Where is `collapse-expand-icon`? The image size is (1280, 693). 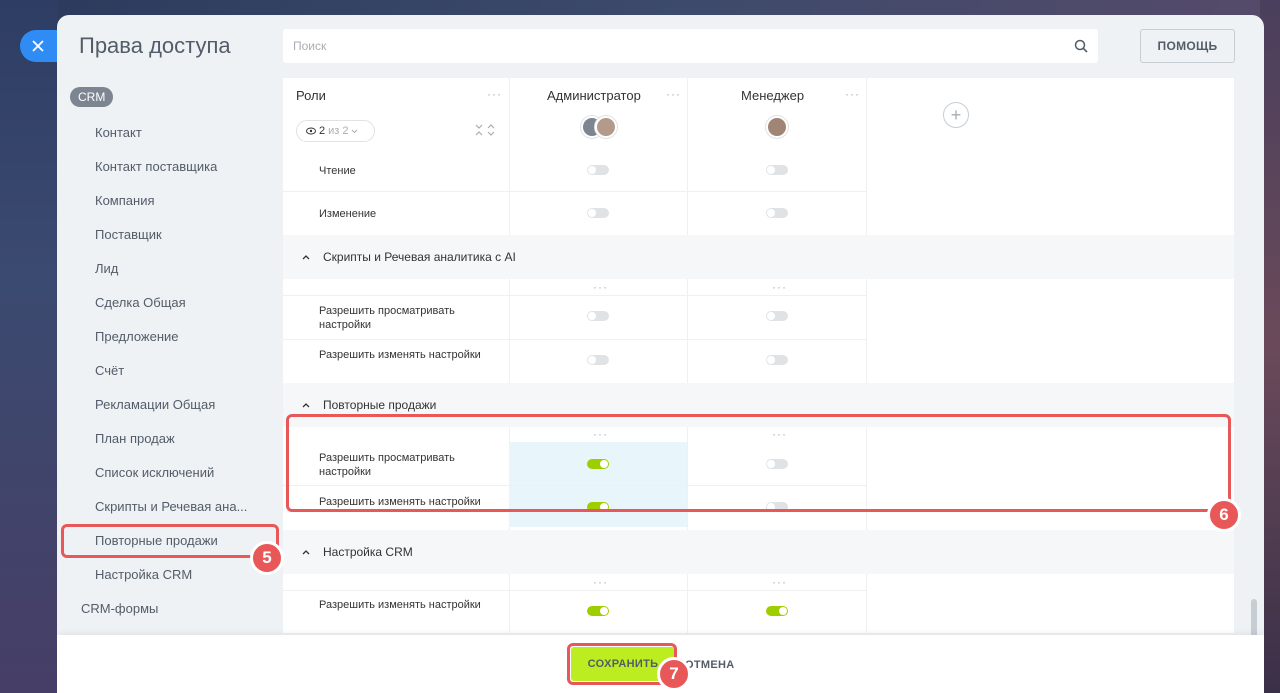 collapse-expand-icon is located at coordinates (485, 130).